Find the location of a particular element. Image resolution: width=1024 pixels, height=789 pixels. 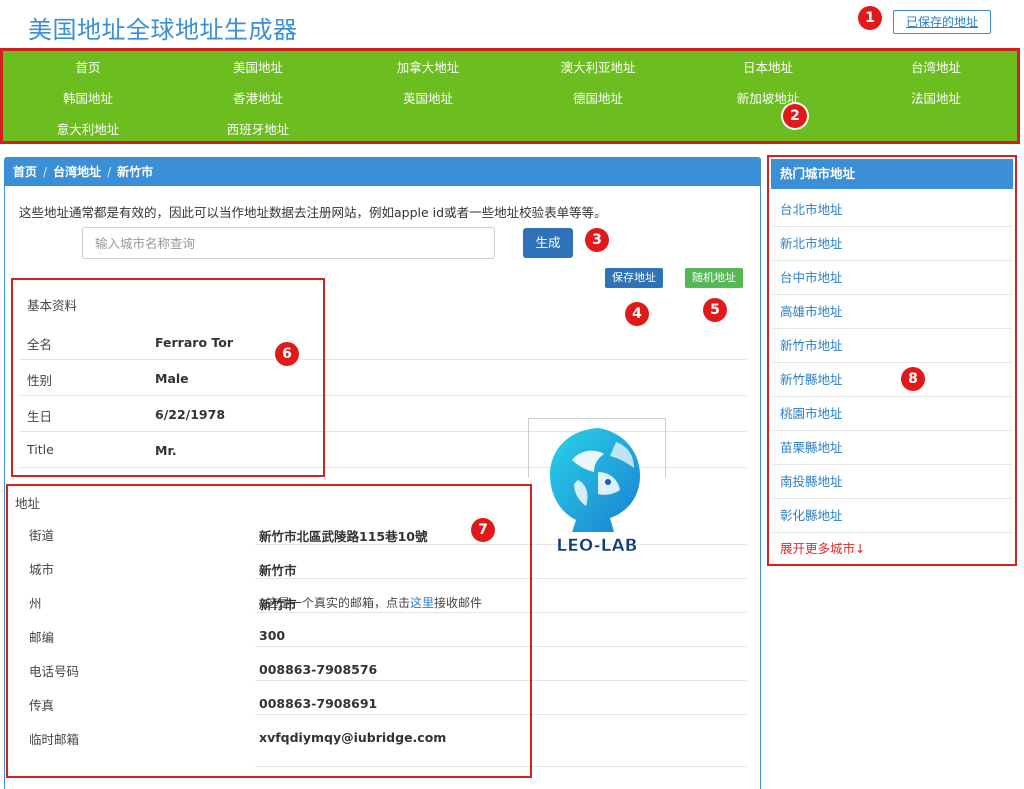

leo-lab-logo: LEO-LAB is located at coordinates (597, 490).